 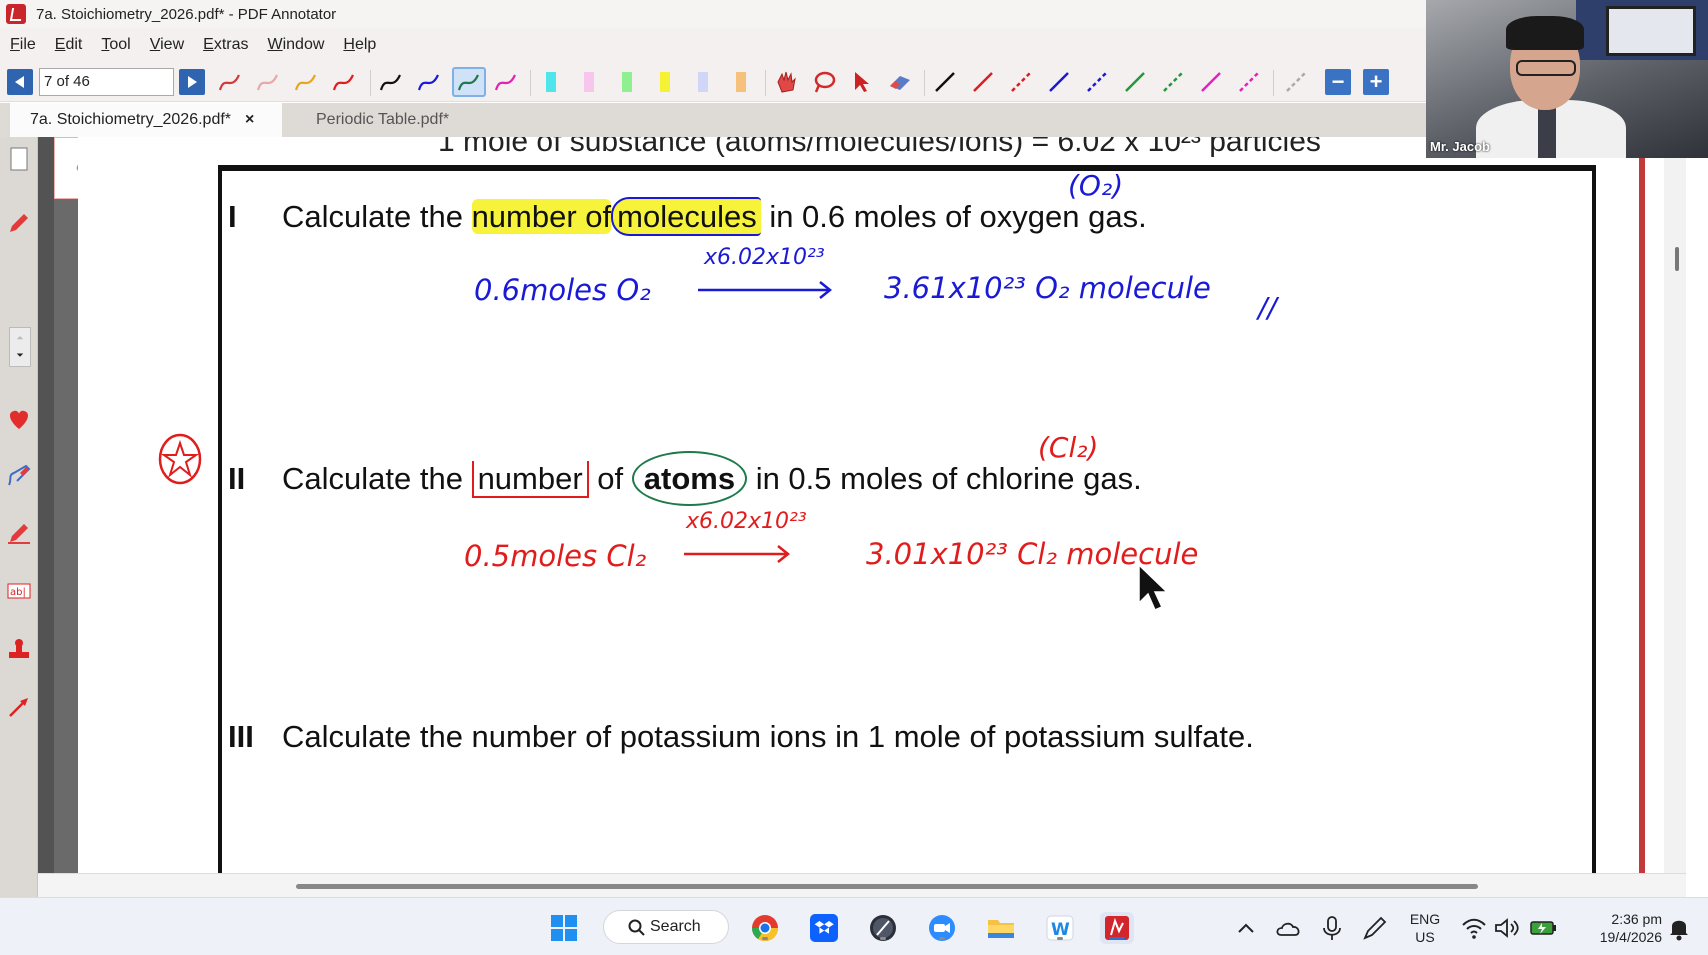 I want to click on heart-icon, so click(x=19, y=419).